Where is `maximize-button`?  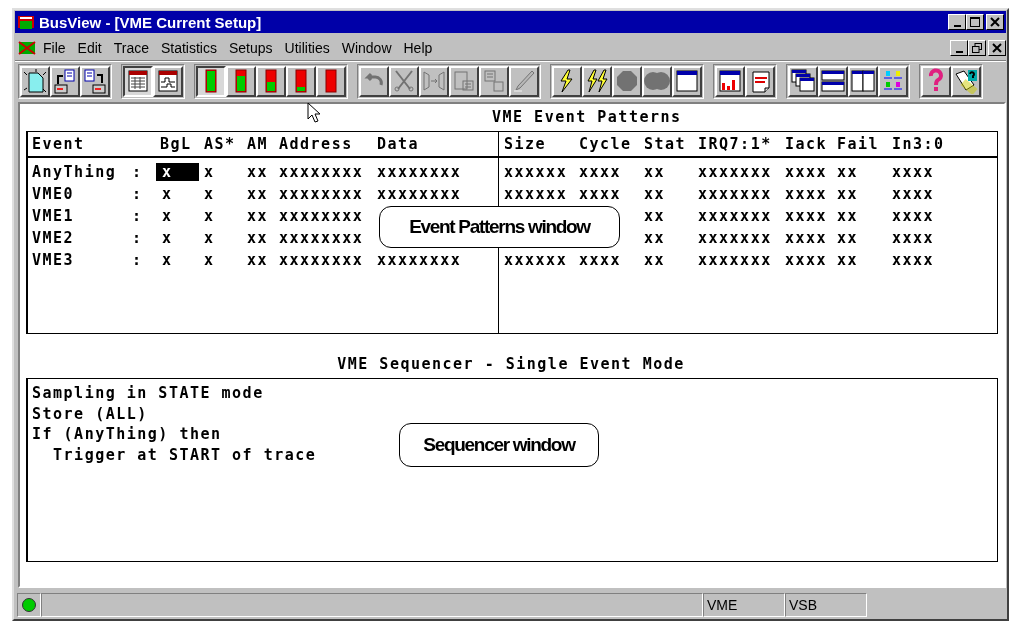 maximize-button is located at coordinates (975, 22).